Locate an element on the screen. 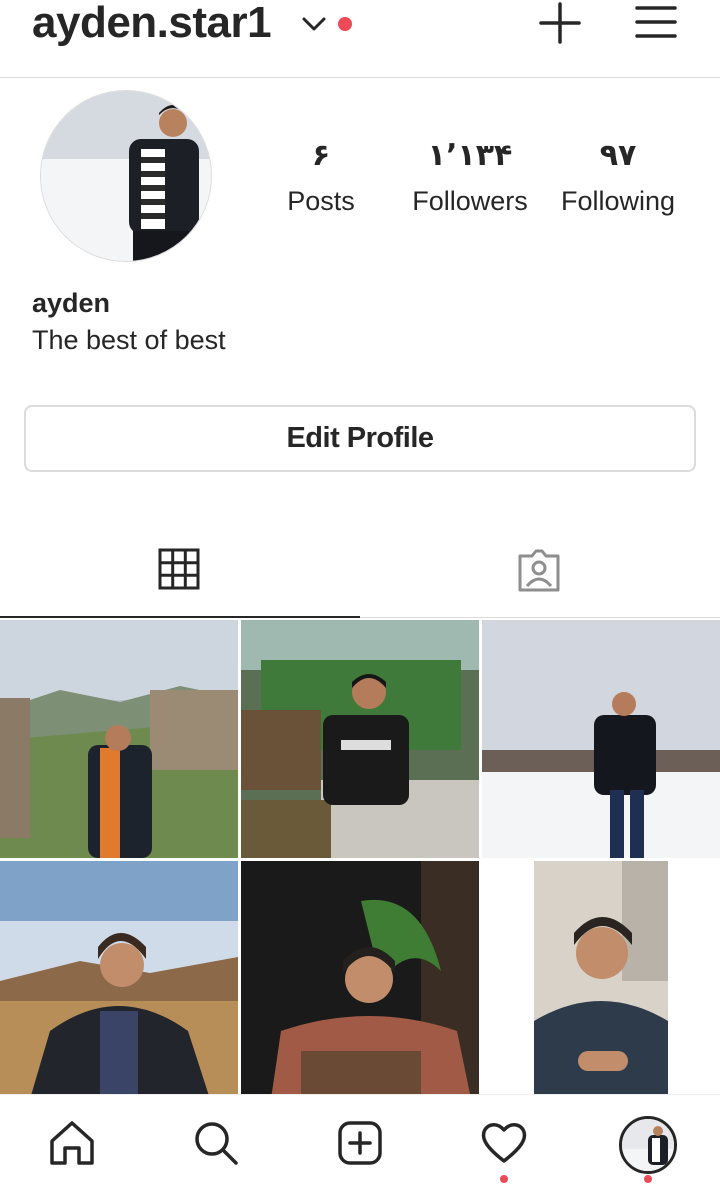  profile-full-name: ayden is located at coordinates (71, 303).